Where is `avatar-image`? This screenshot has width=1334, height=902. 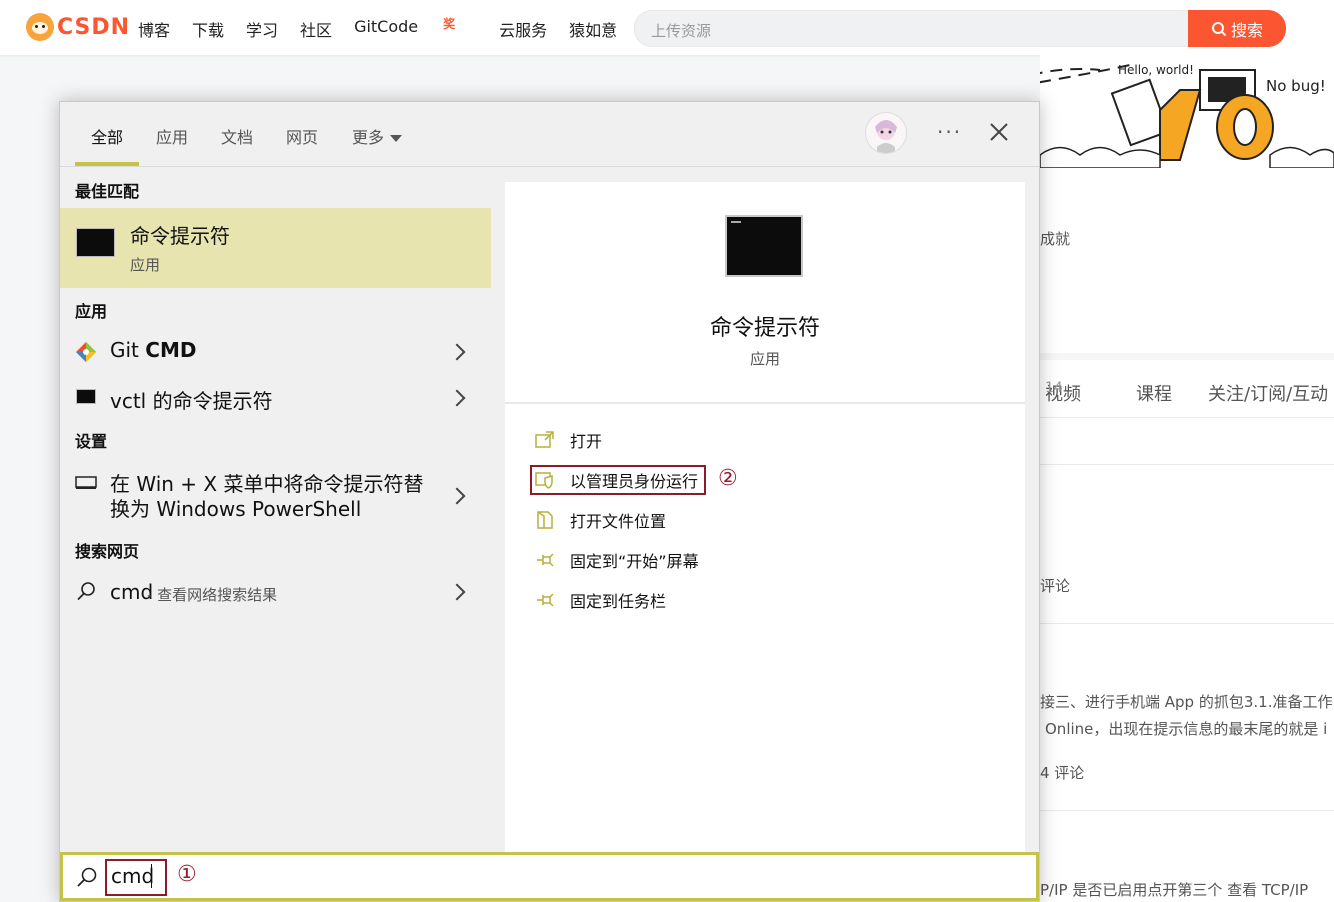
avatar-image is located at coordinates (886, 133).